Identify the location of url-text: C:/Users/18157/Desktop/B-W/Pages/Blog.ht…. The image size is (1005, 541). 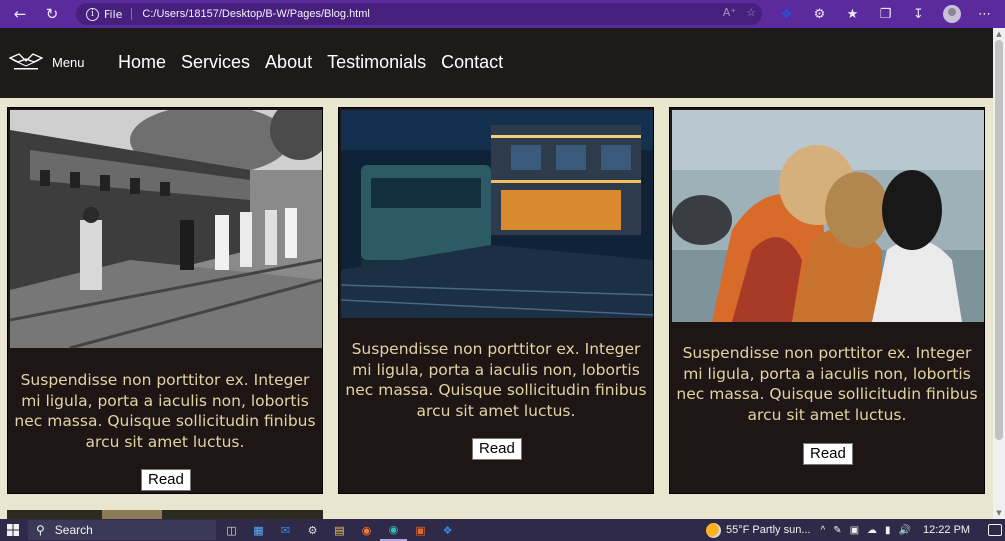
(255, 14).